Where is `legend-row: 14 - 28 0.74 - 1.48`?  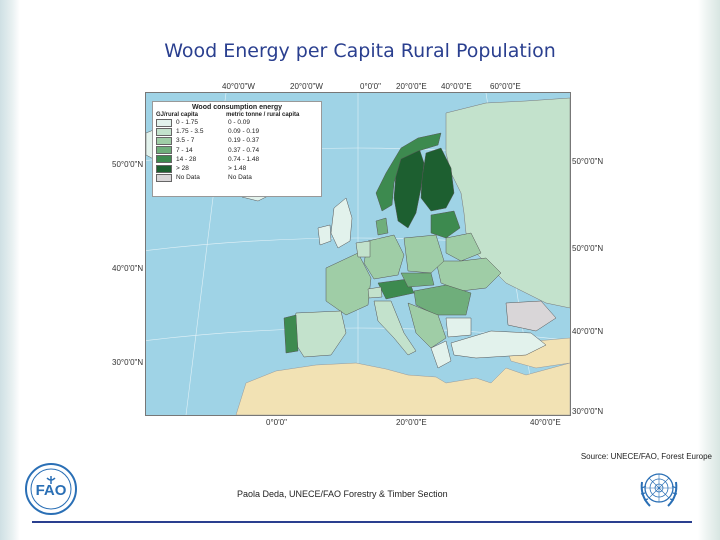 legend-row: 14 - 28 0.74 - 1.48 is located at coordinates (237, 159).